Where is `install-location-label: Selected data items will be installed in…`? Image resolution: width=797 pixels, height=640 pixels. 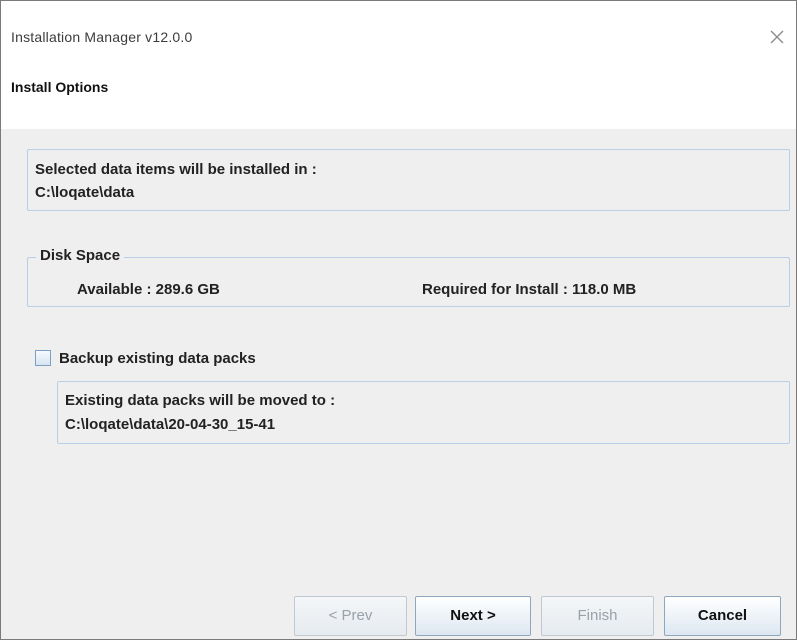
install-location-label: Selected data items will be installed in… is located at coordinates (176, 169).